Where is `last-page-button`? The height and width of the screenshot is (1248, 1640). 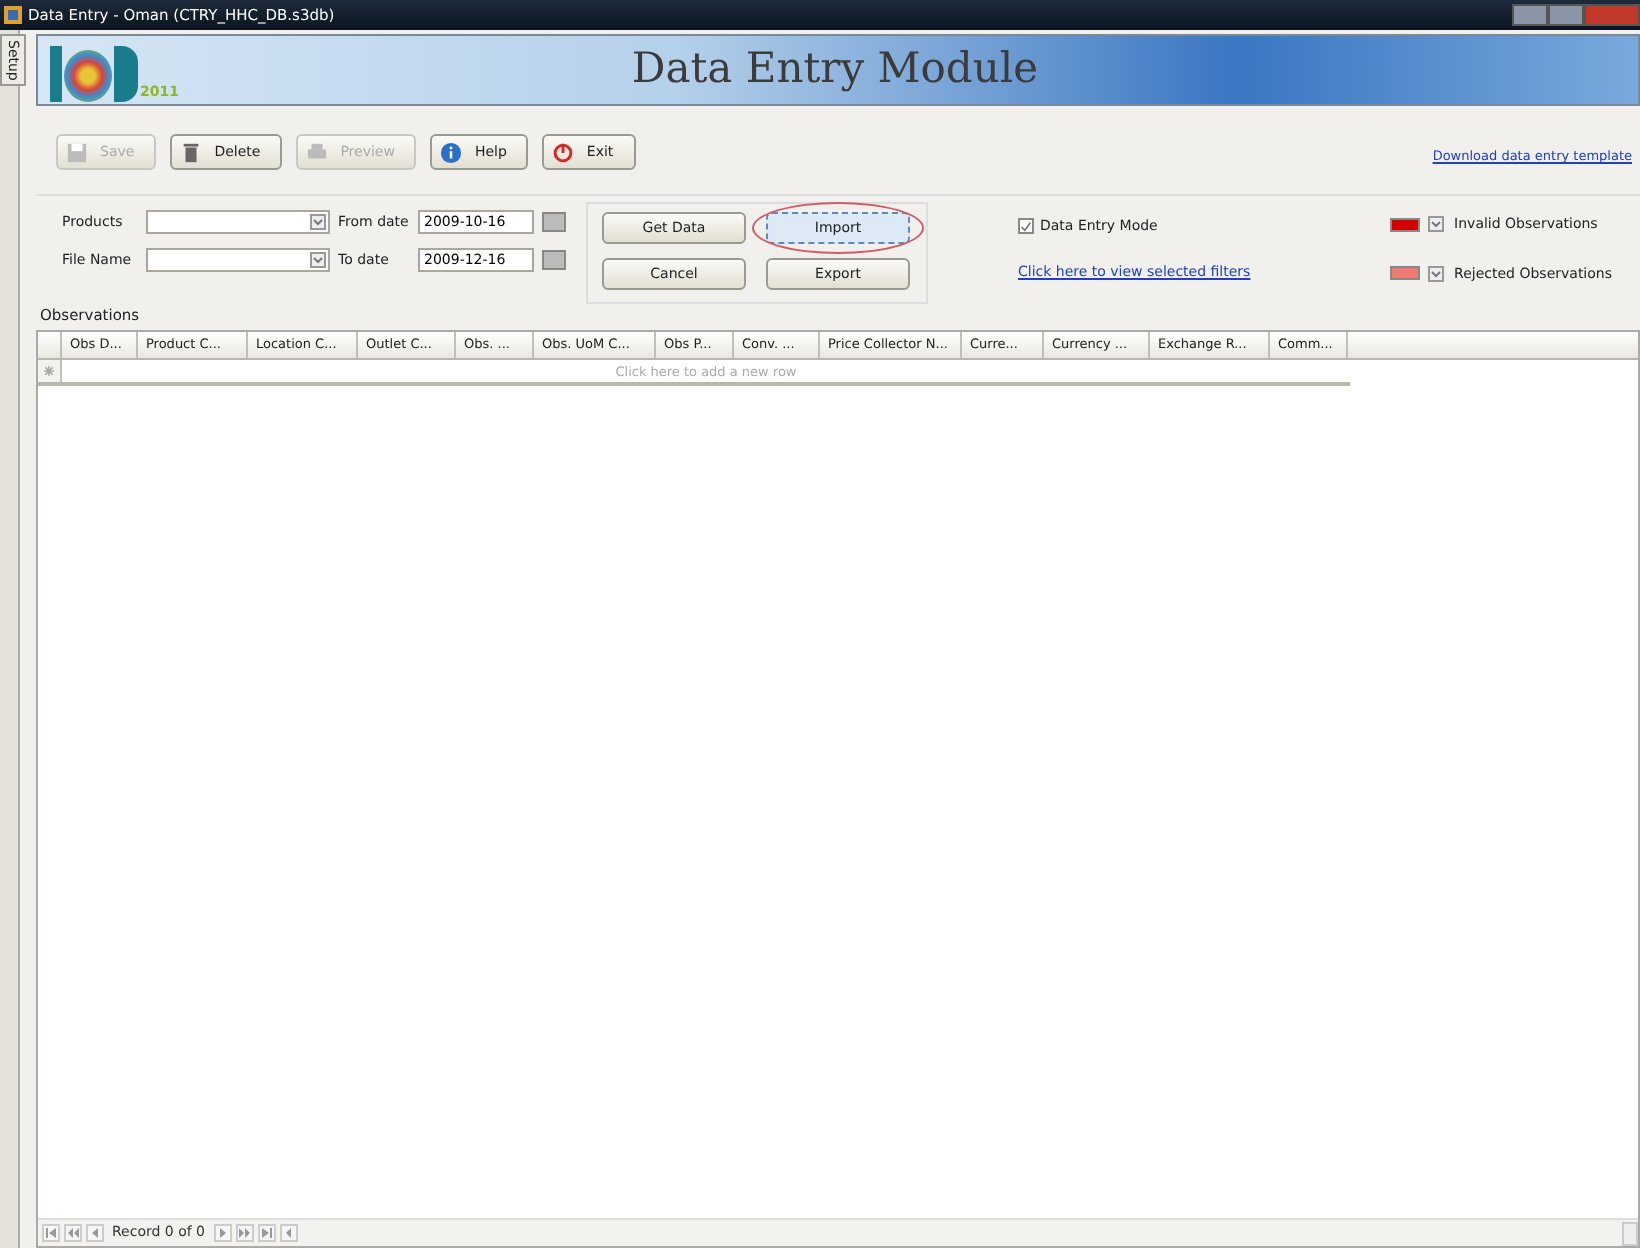
last-page-button is located at coordinates (266, 1233).